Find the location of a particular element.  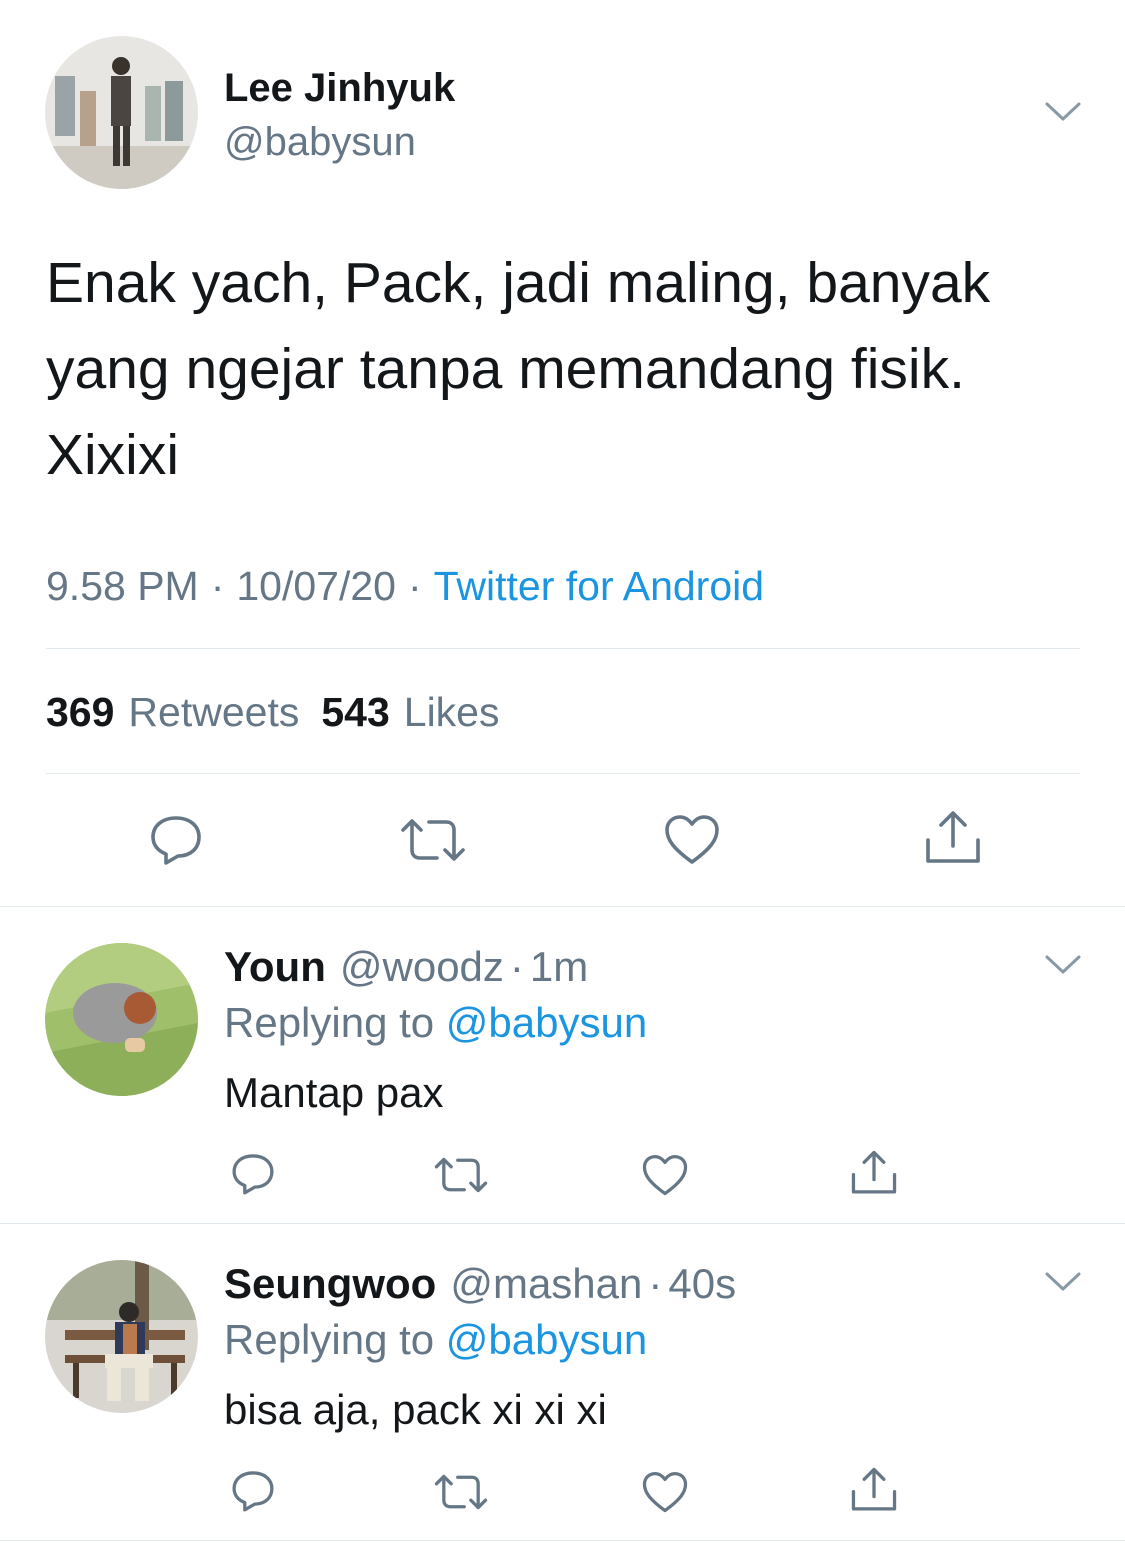

reply-author-name: Seungwoo is located at coordinates (330, 1283).